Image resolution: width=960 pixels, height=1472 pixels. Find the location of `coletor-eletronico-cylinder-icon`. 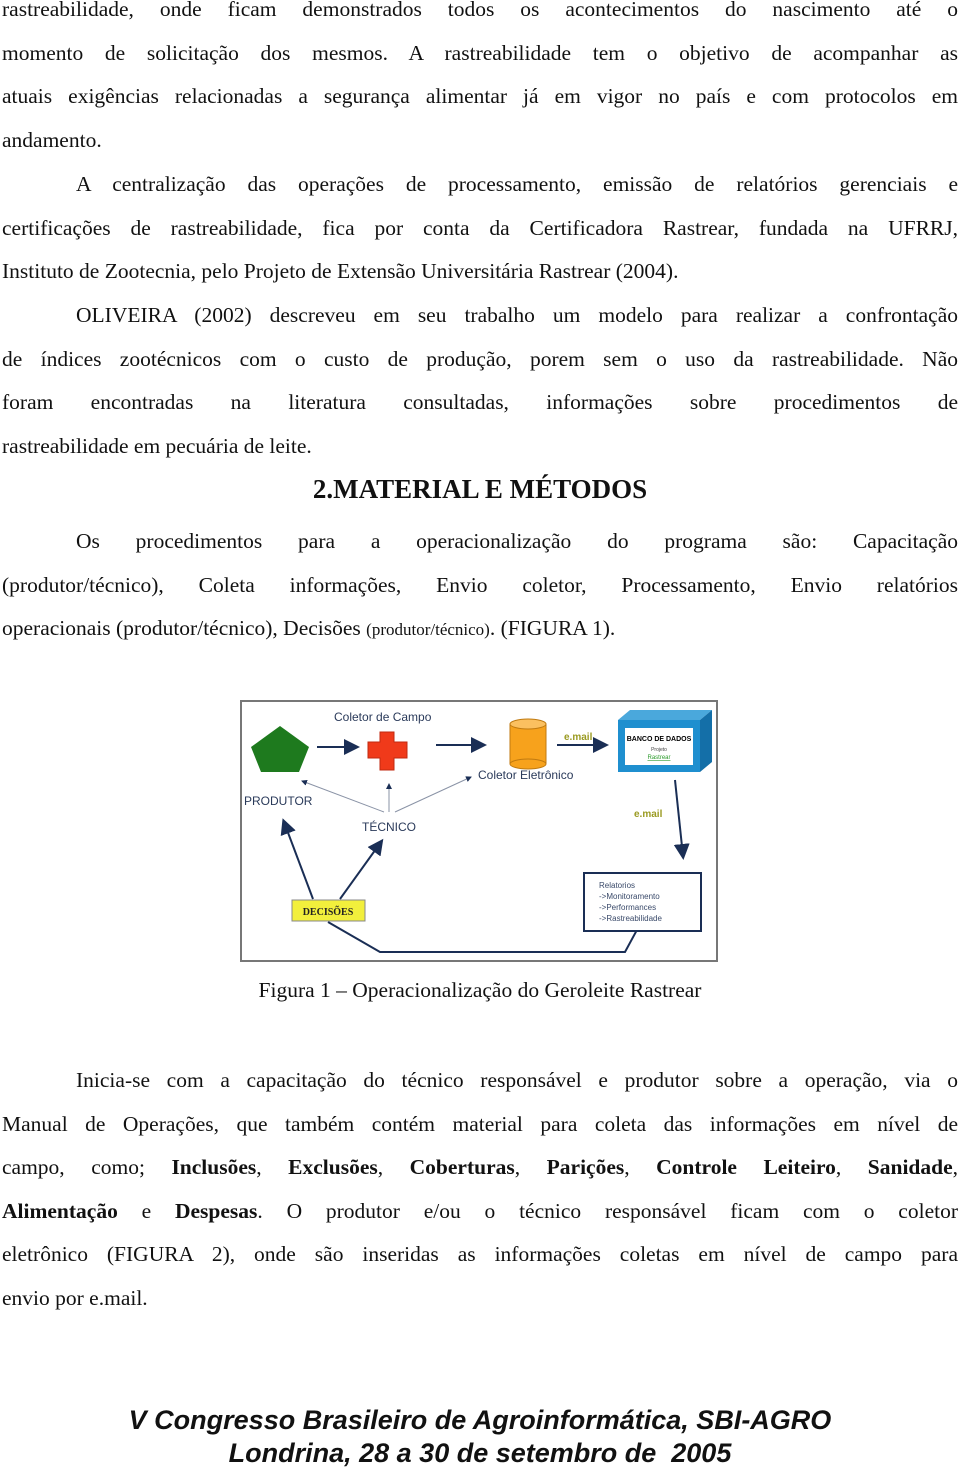

coletor-eletronico-cylinder-icon is located at coordinates (528, 744).